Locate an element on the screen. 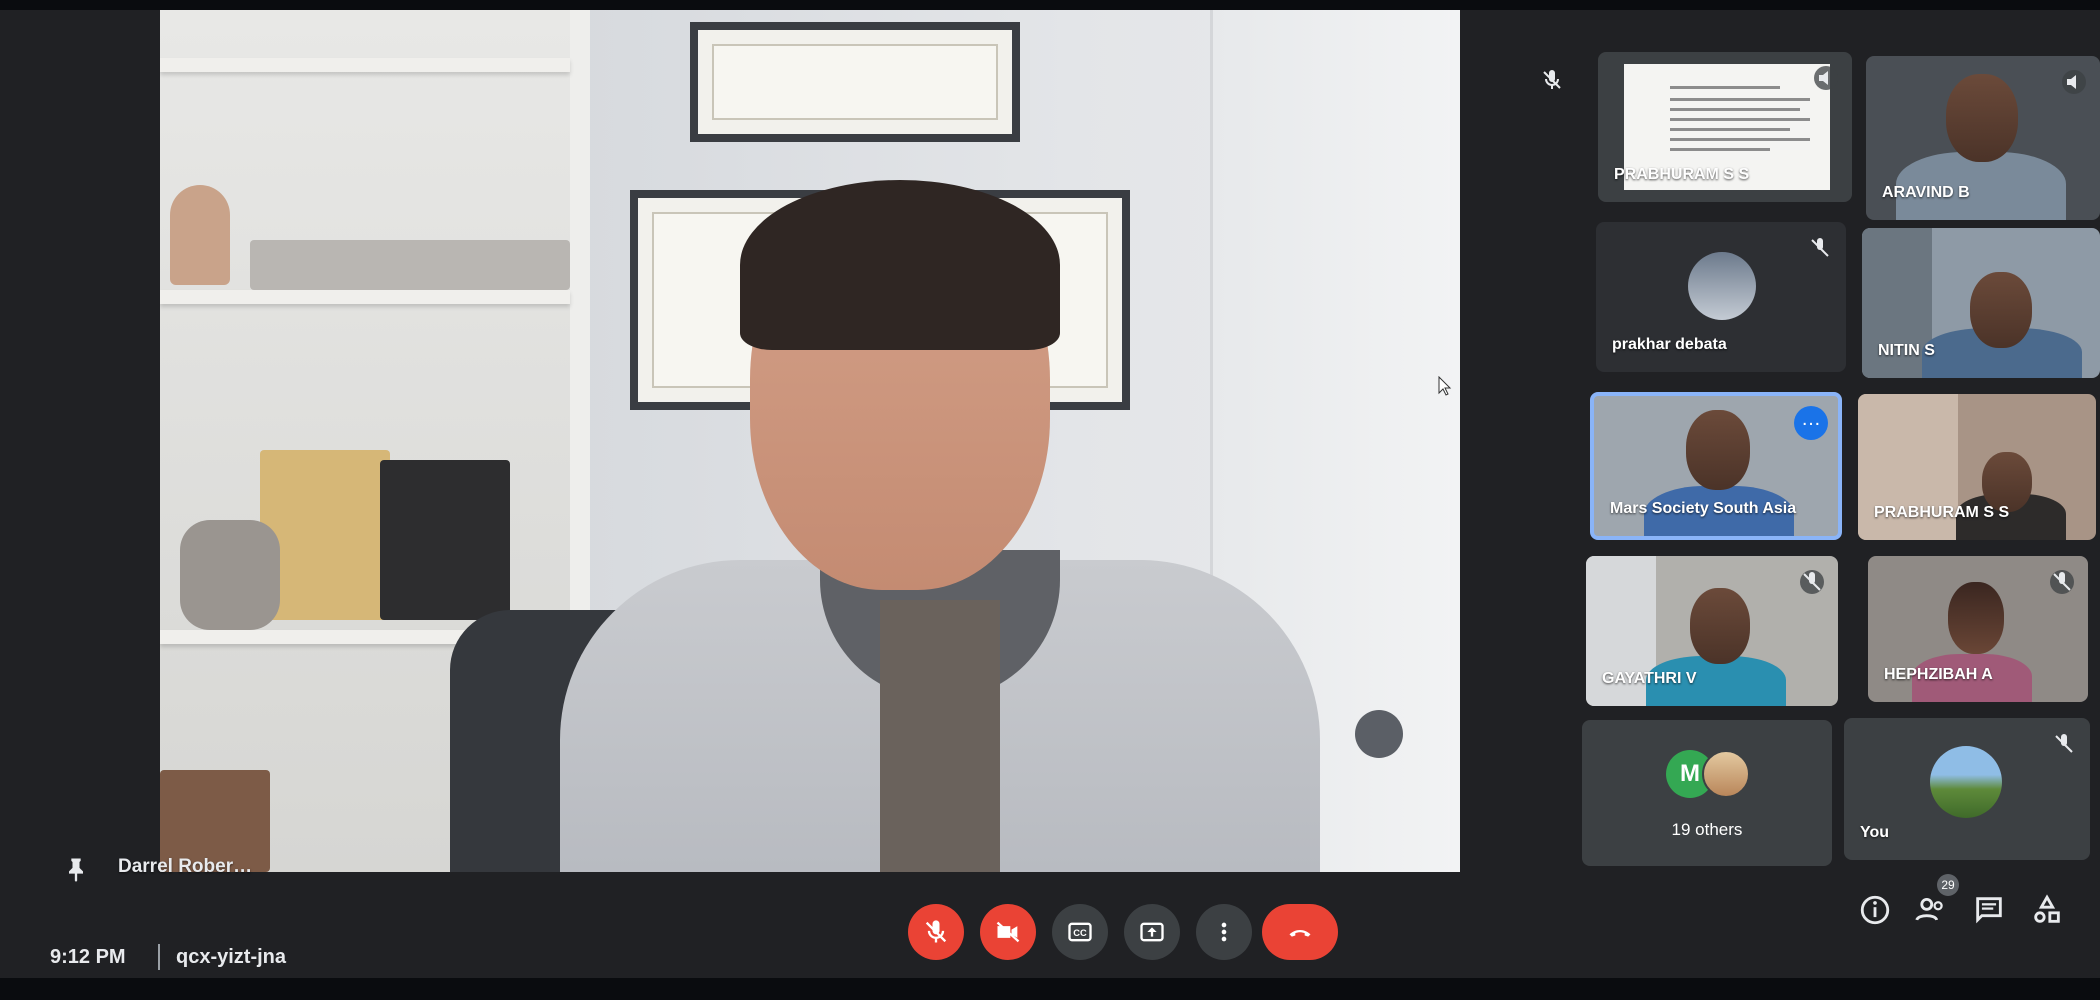 This screenshot has height=1000, width=2100. self-tile: You is located at coordinates (1967, 789).